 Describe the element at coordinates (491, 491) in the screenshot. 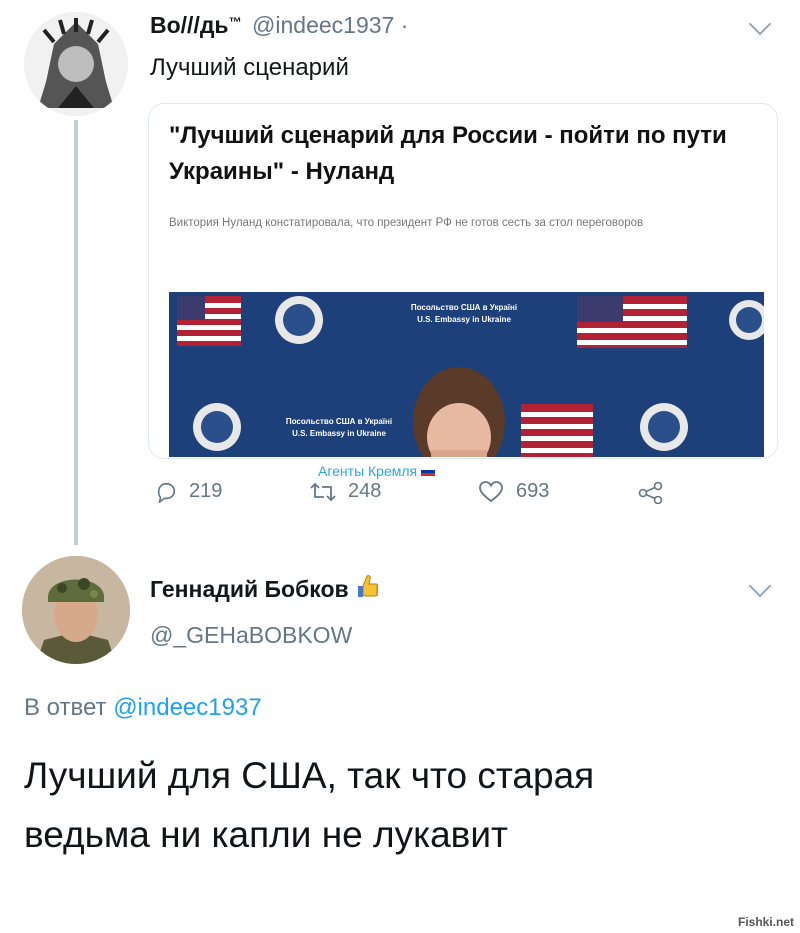

I see `heart-icon` at that location.